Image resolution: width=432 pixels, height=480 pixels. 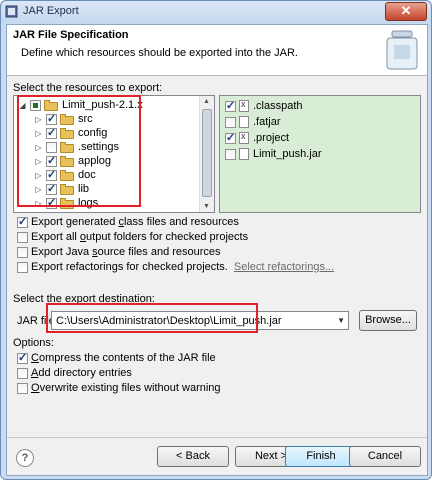 I want to click on help-icon: ?, so click(x=25, y=458).